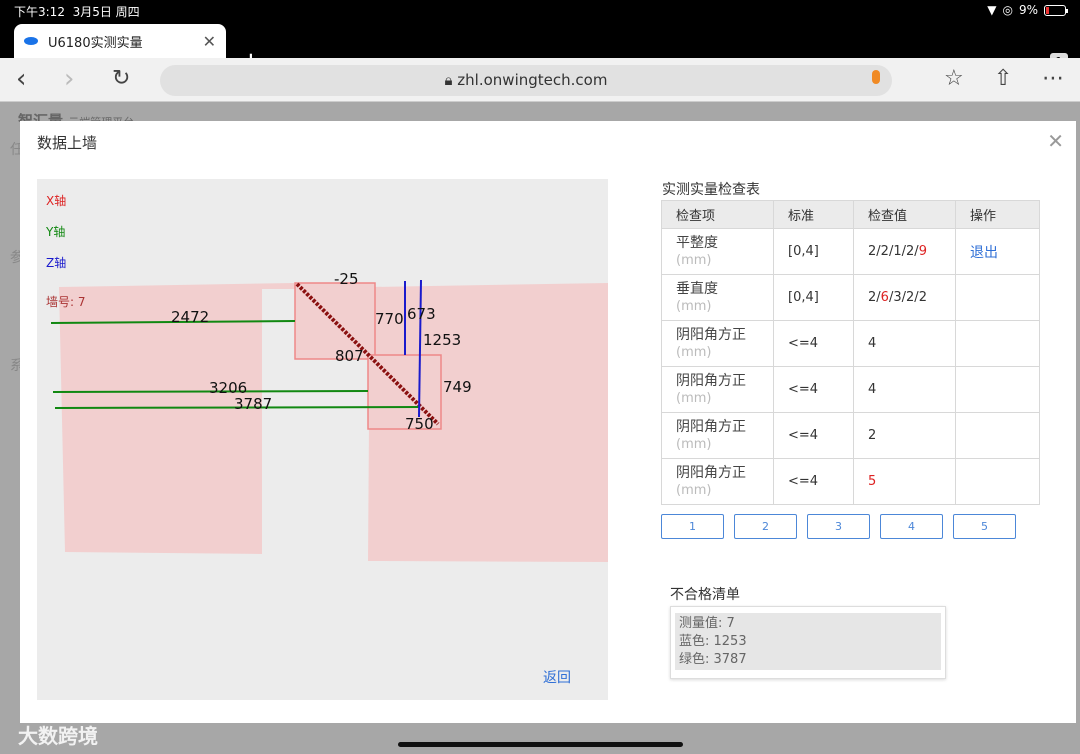 The height and width of the screenshot is (754, 1080). What do you see at coordinates (540, 49) in the screenshot?
I see `tab-strip: U6180实测实量 ✕ + 1` at bounding box center [540, 49].